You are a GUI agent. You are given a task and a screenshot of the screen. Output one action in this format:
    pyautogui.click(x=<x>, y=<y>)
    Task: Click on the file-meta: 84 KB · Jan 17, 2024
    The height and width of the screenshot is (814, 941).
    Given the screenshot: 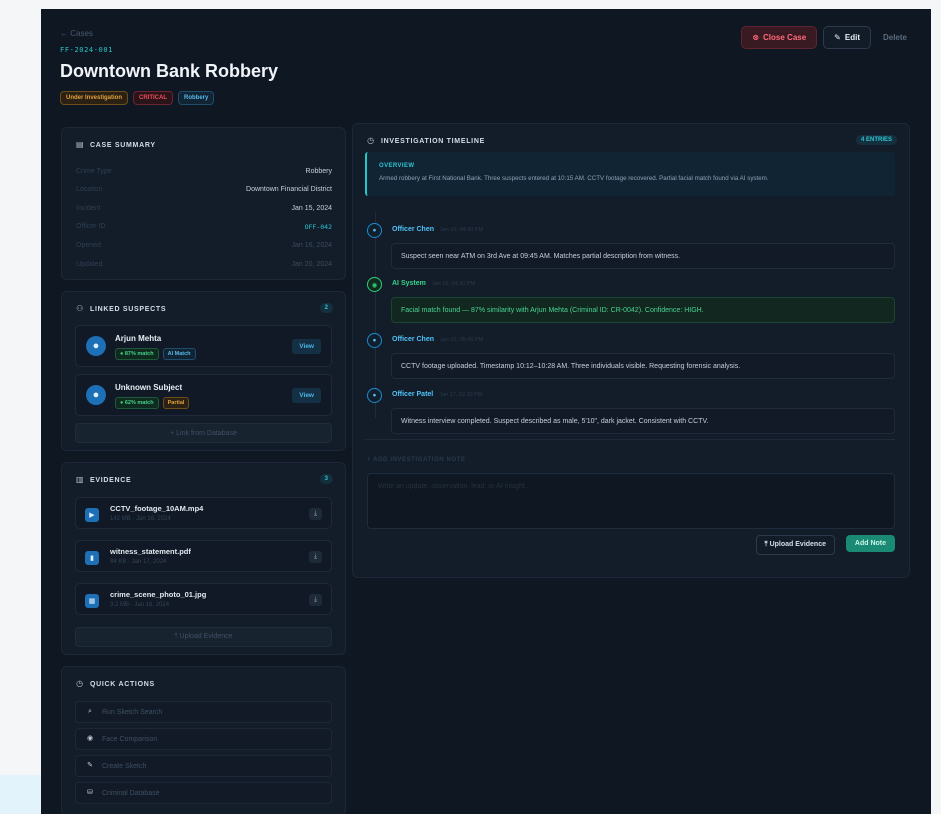 What is the action you would take?
    pyautogui.click(x=138, y=562)
    